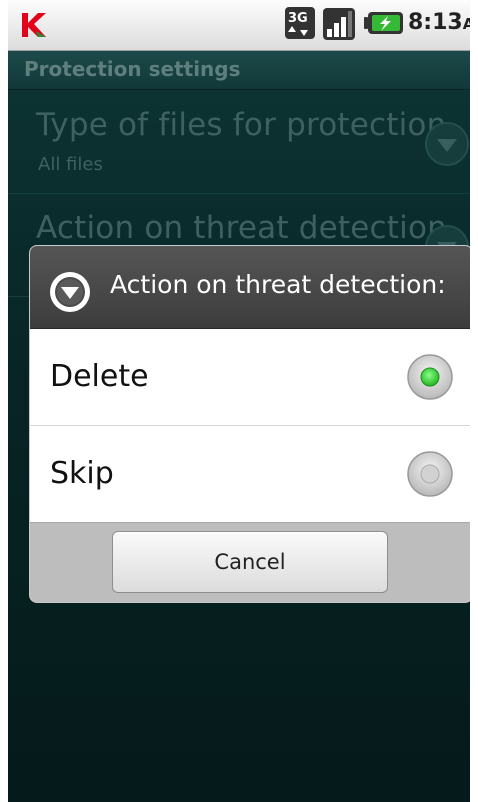 This screenshot has width=478, height=802. Describe the element at coordinates (430, 377) in the screenshot. I see `radio-selected-icon` at that location.